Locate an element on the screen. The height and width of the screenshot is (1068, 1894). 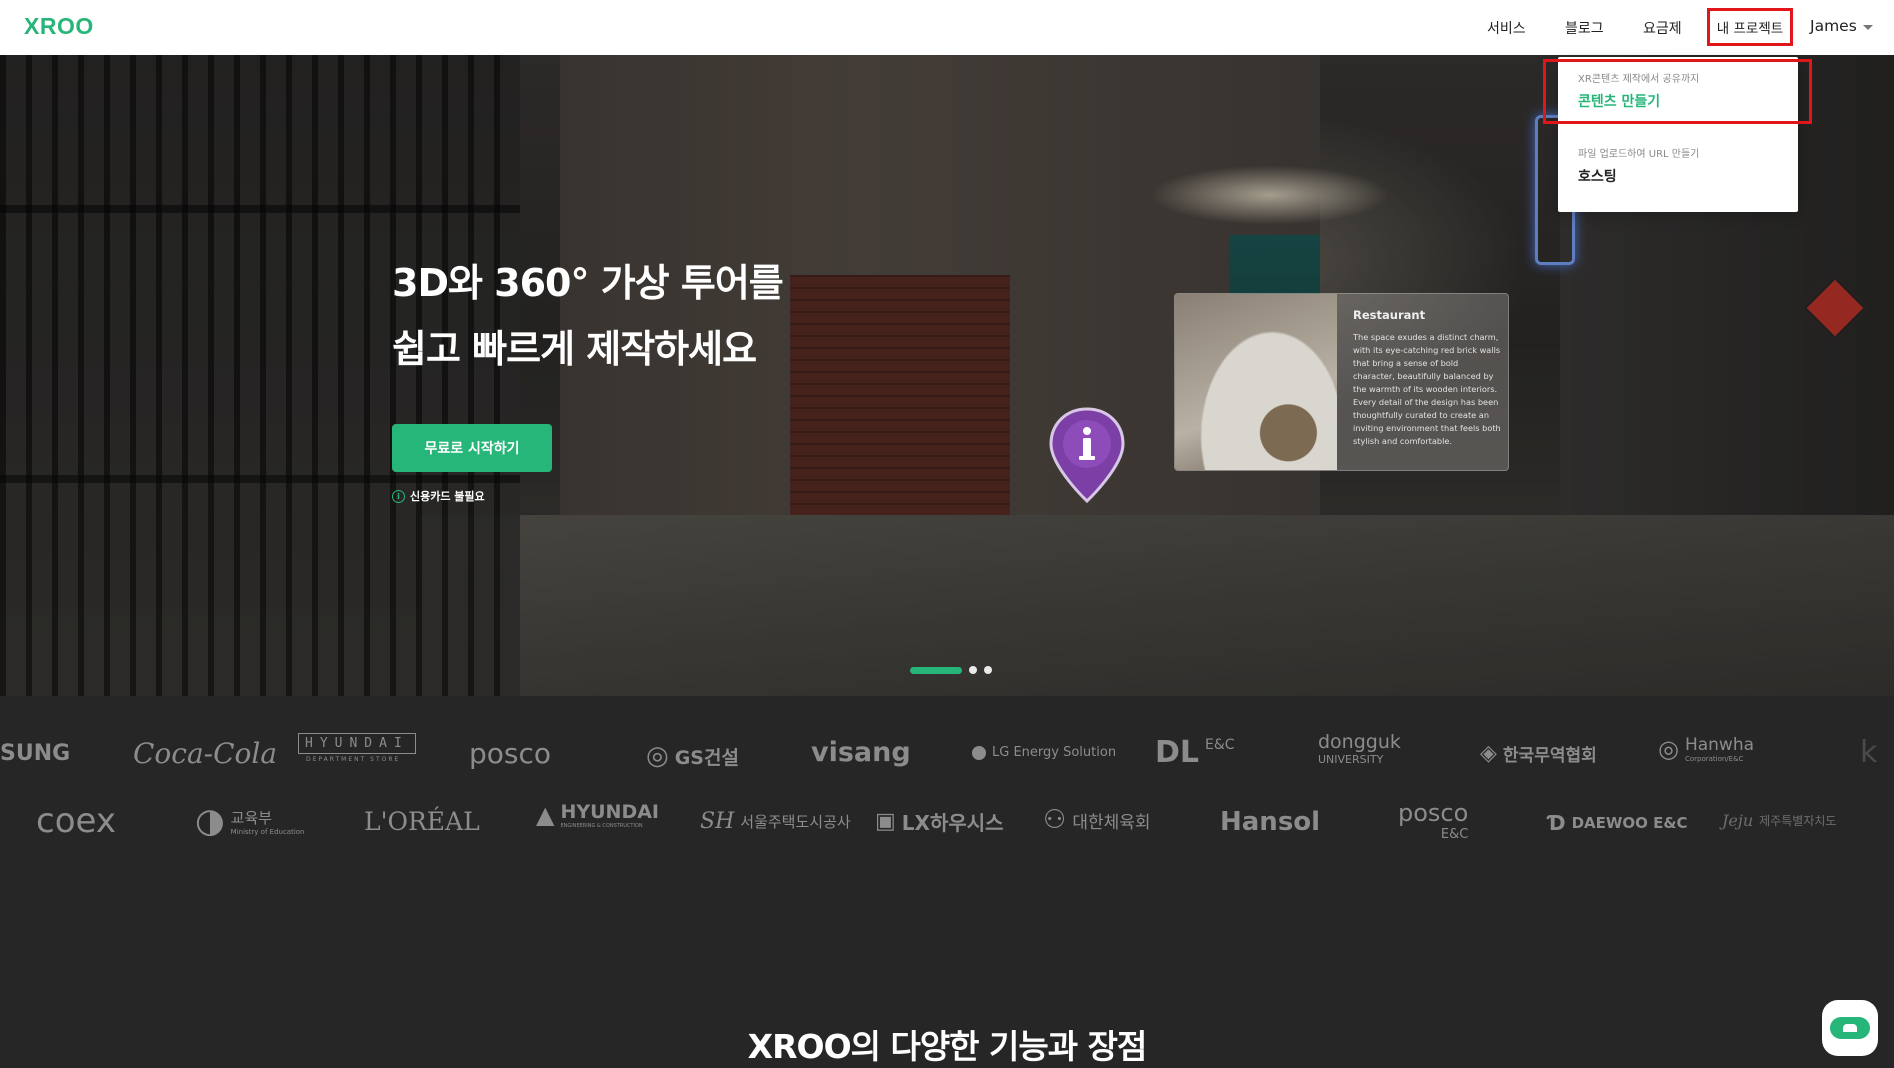
client-logo-dongguk: dongguk UNIVERSITY is located at coordinates (1359, 748).